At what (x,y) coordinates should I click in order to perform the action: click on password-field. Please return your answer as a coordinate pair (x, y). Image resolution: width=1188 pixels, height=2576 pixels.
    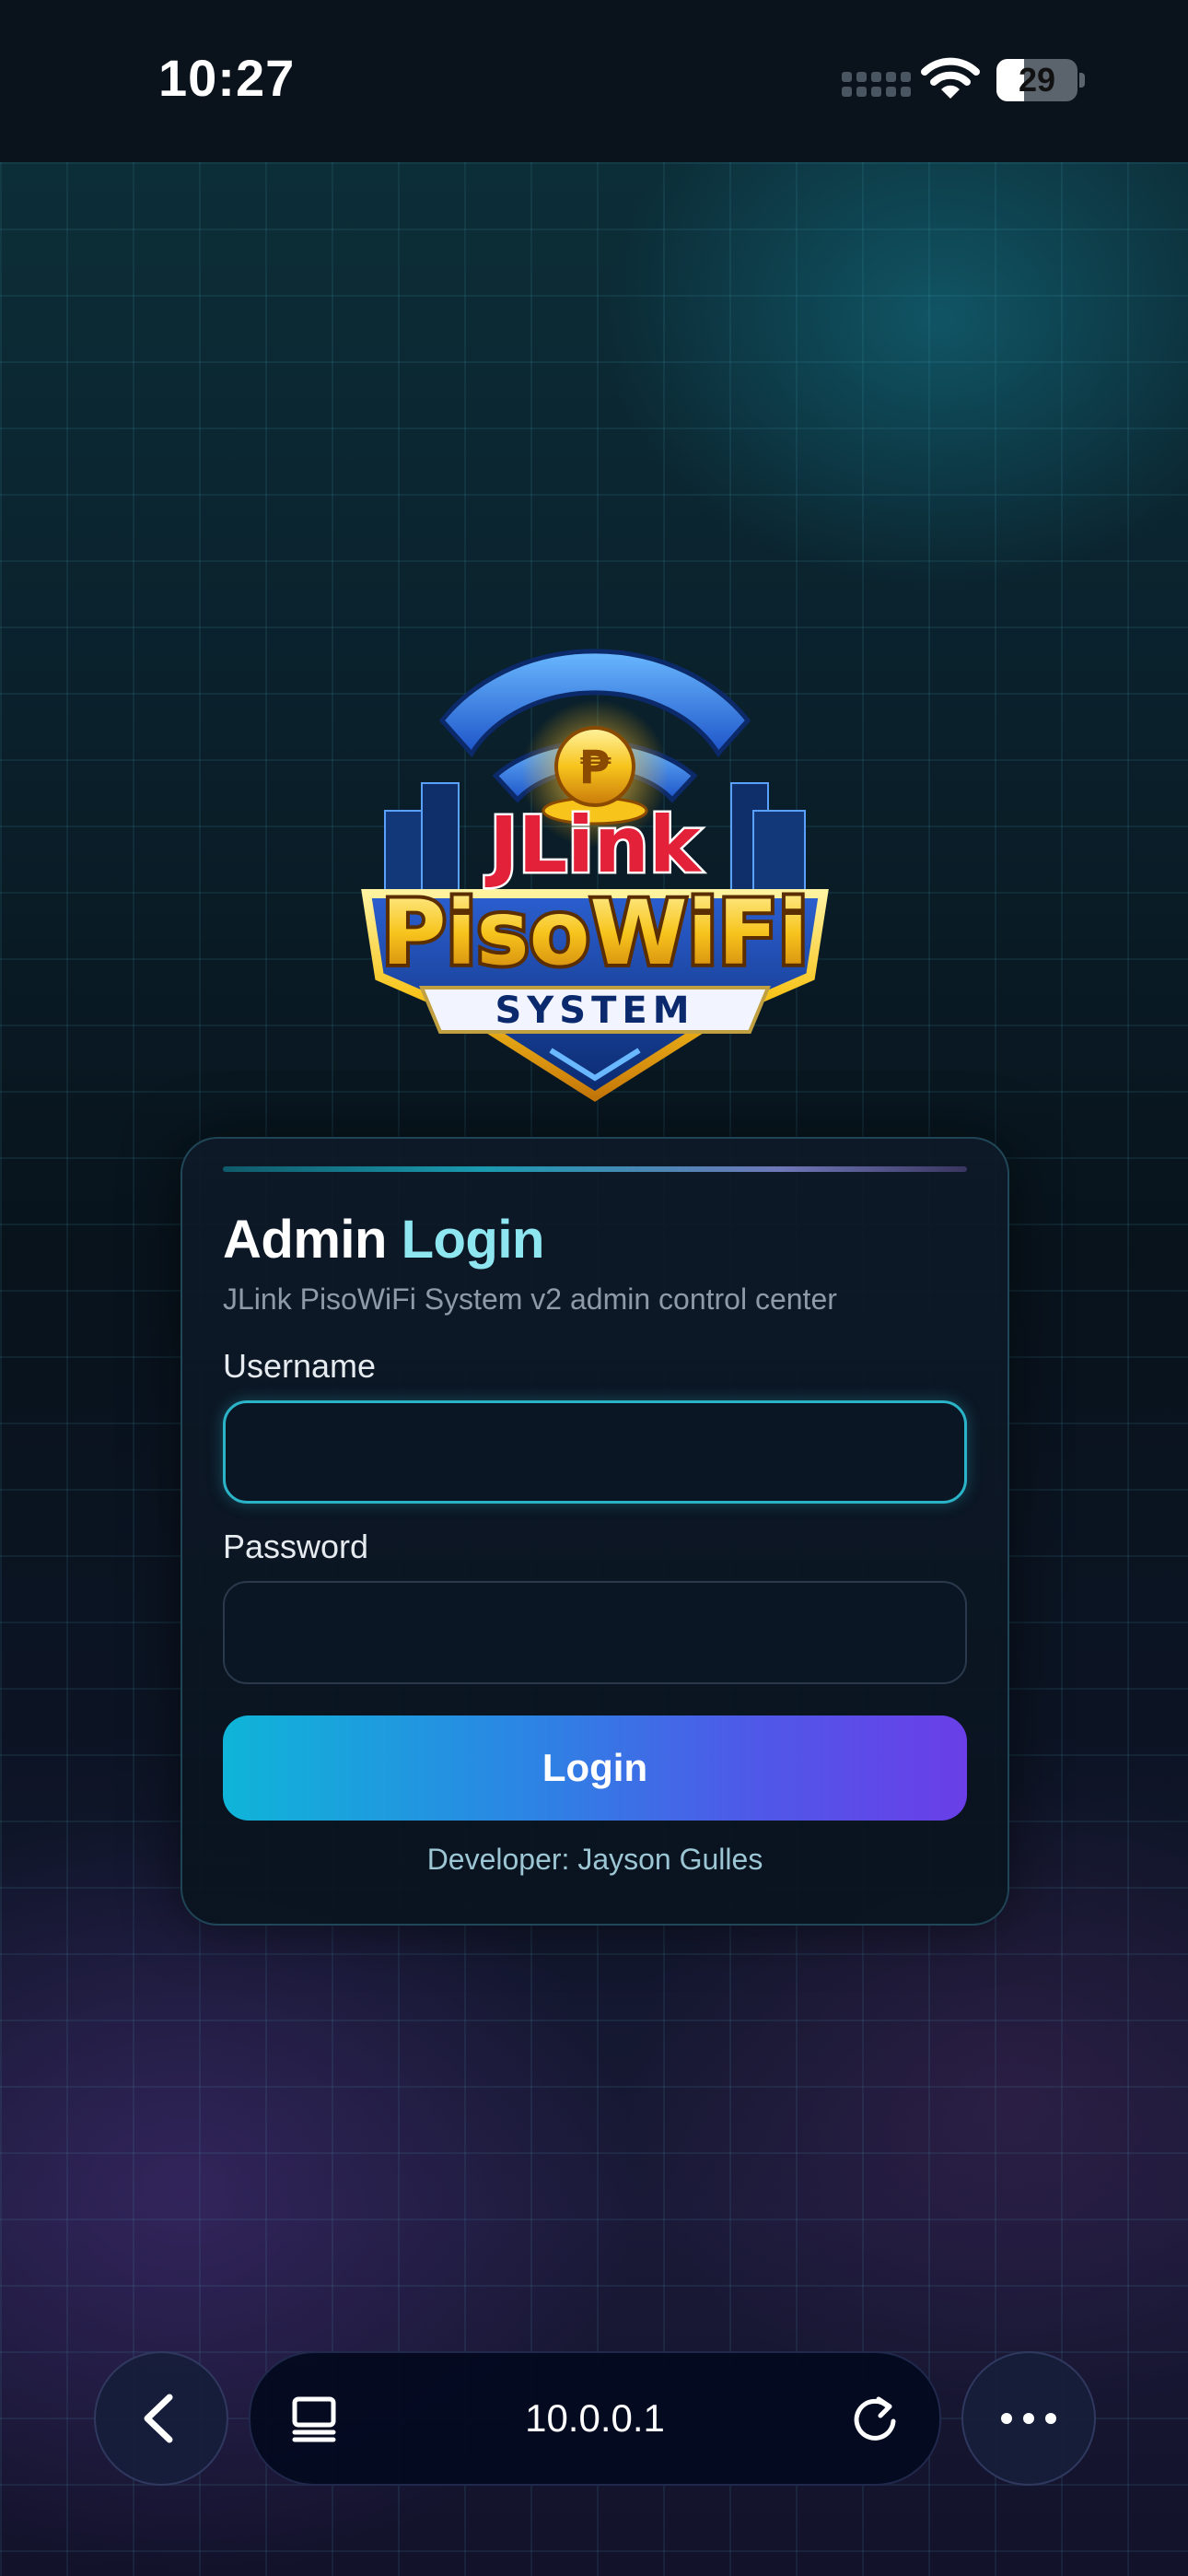
    Looking at the image, I should click on (595, 1632).